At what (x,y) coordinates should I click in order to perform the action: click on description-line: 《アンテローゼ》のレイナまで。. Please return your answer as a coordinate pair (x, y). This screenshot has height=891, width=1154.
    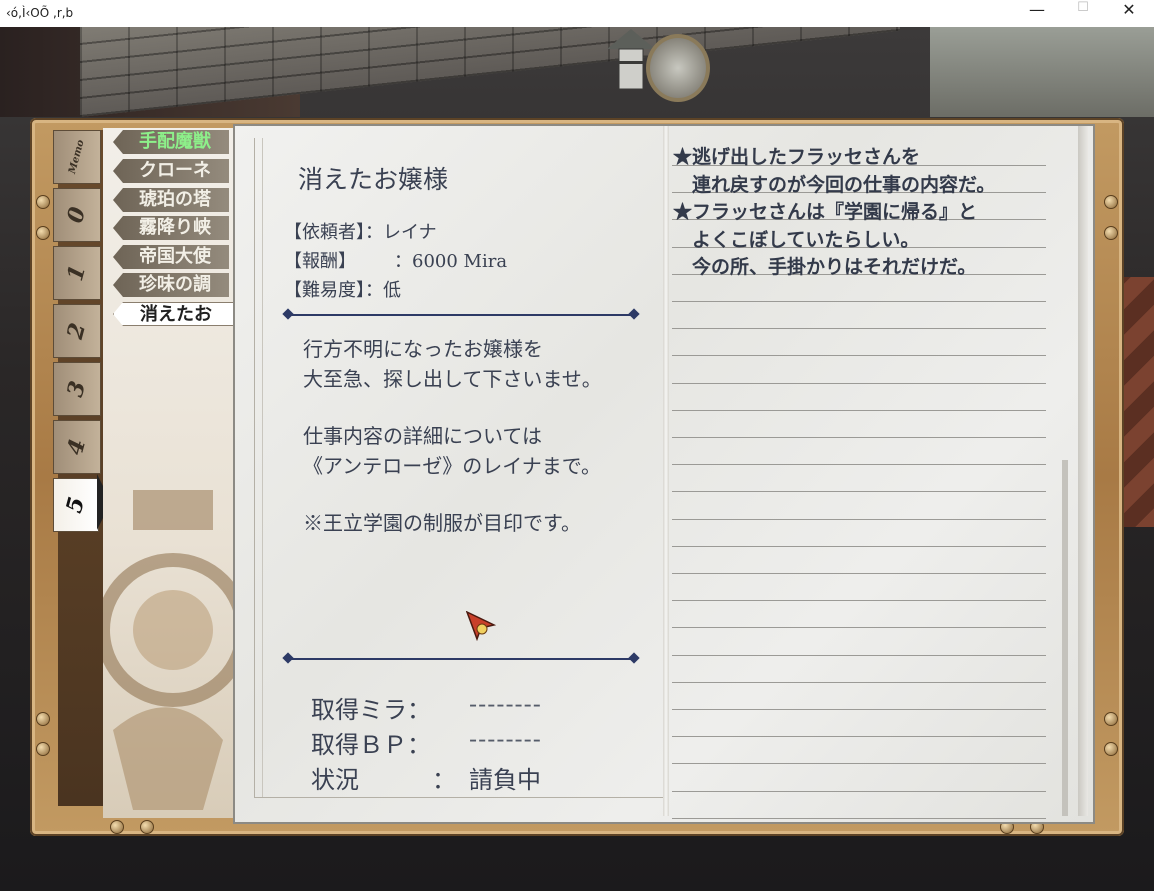
    Looking at the image, I should click on (452, 466).